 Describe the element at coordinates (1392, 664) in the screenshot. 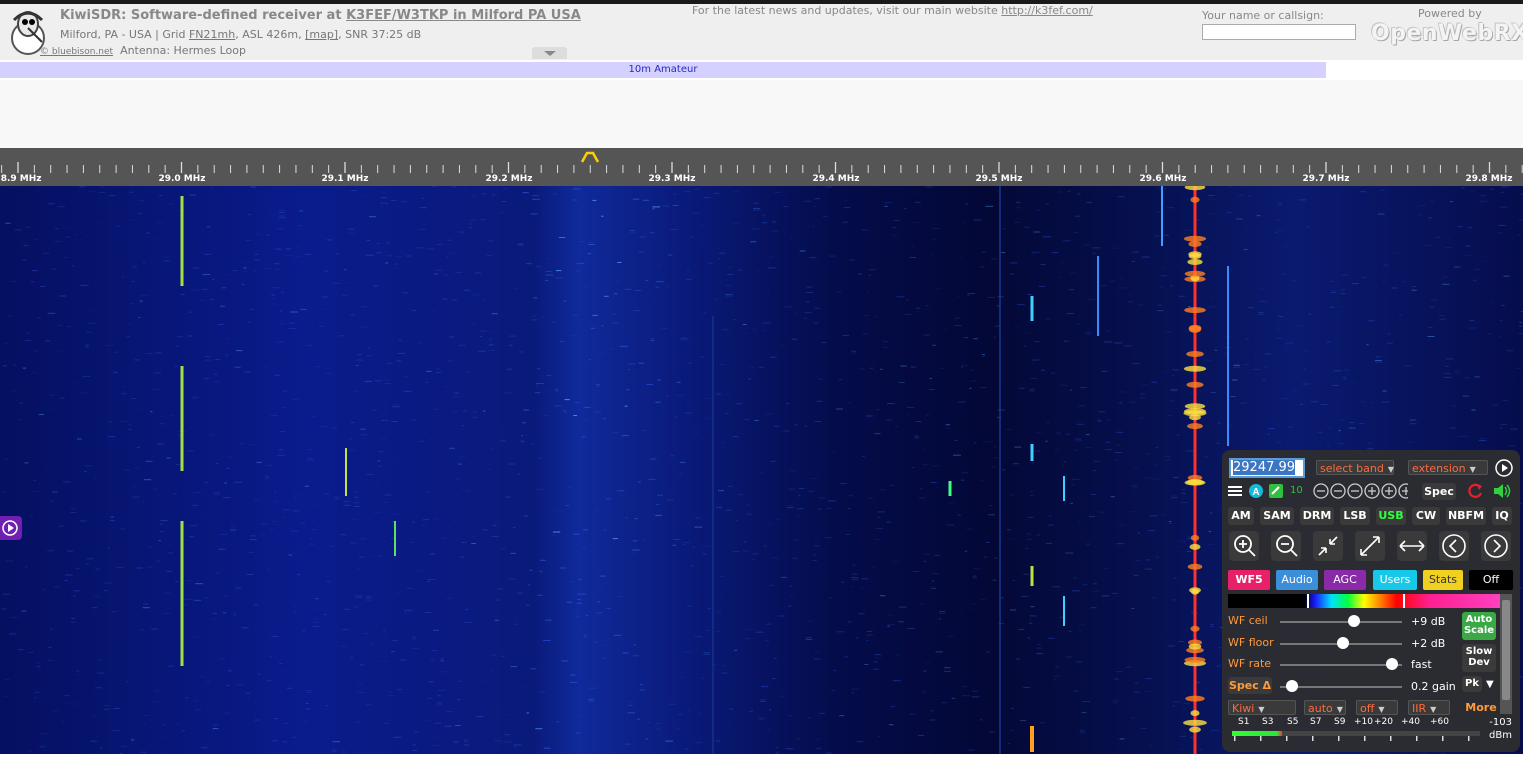

I see `wf-rate-slider-thumb` at that location.